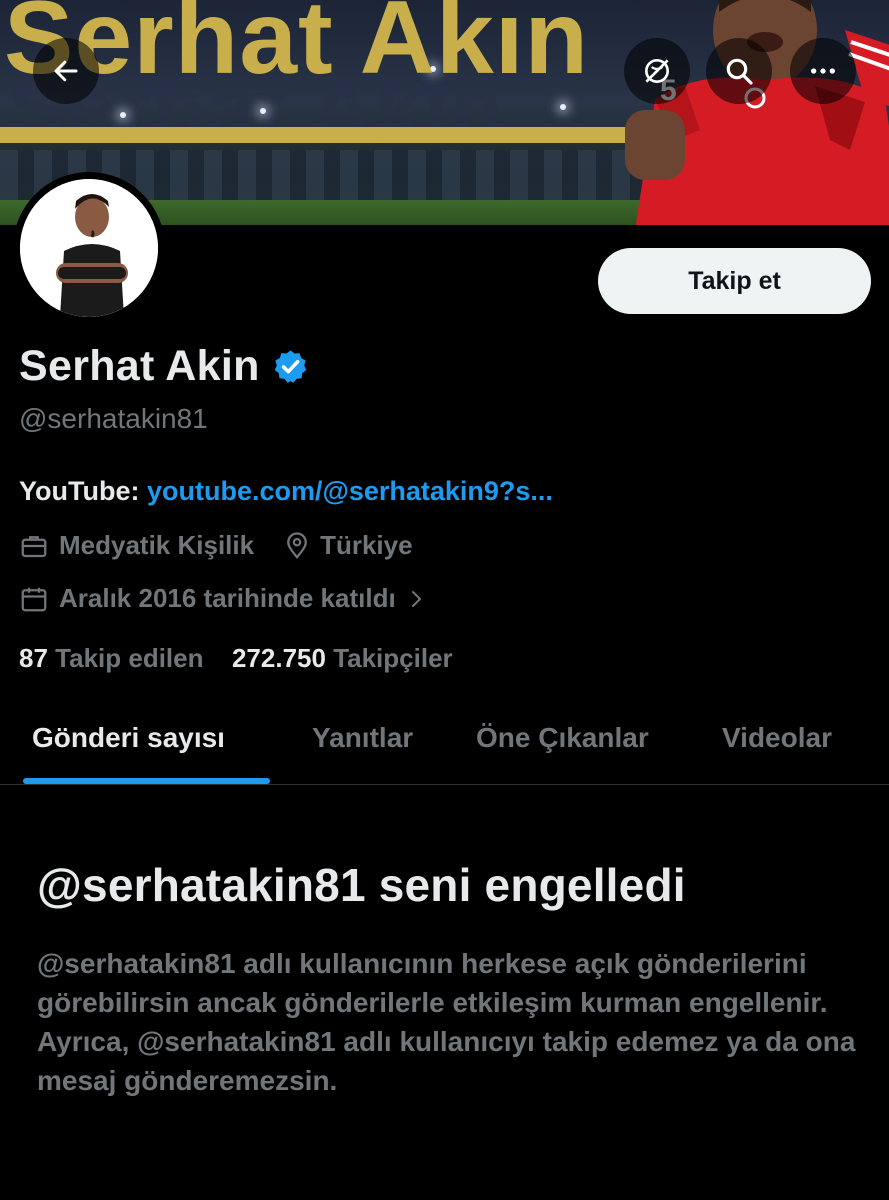  Describe the element at coordinates (34, 599) in the screenshot. I see `calendar-icon` at that location.